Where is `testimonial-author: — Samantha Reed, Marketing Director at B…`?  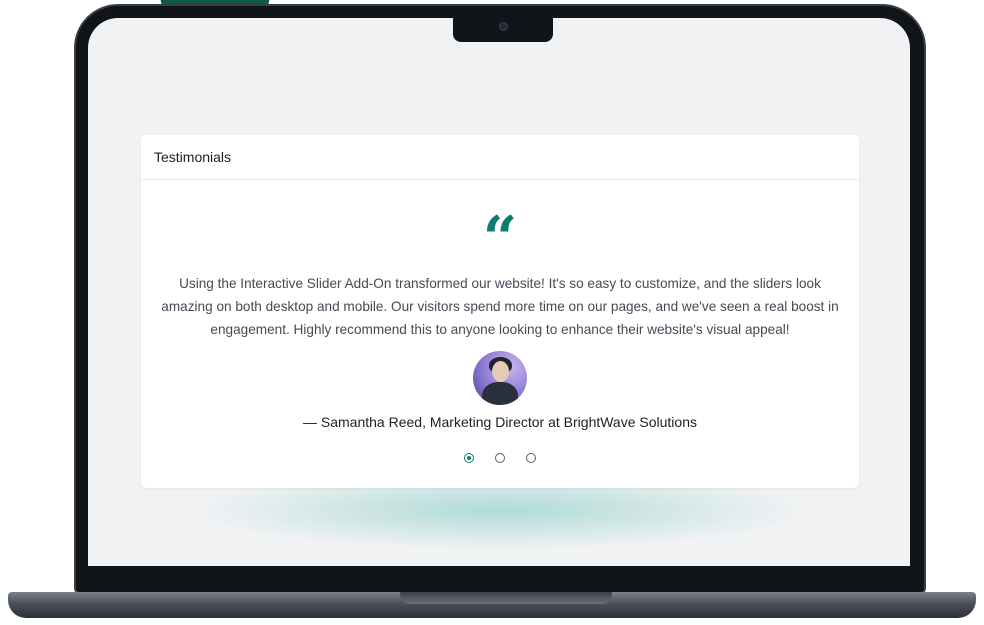
testimonial-author: — Samantha Reed, Marketing Director at B… is located at coordinates (500, 422).